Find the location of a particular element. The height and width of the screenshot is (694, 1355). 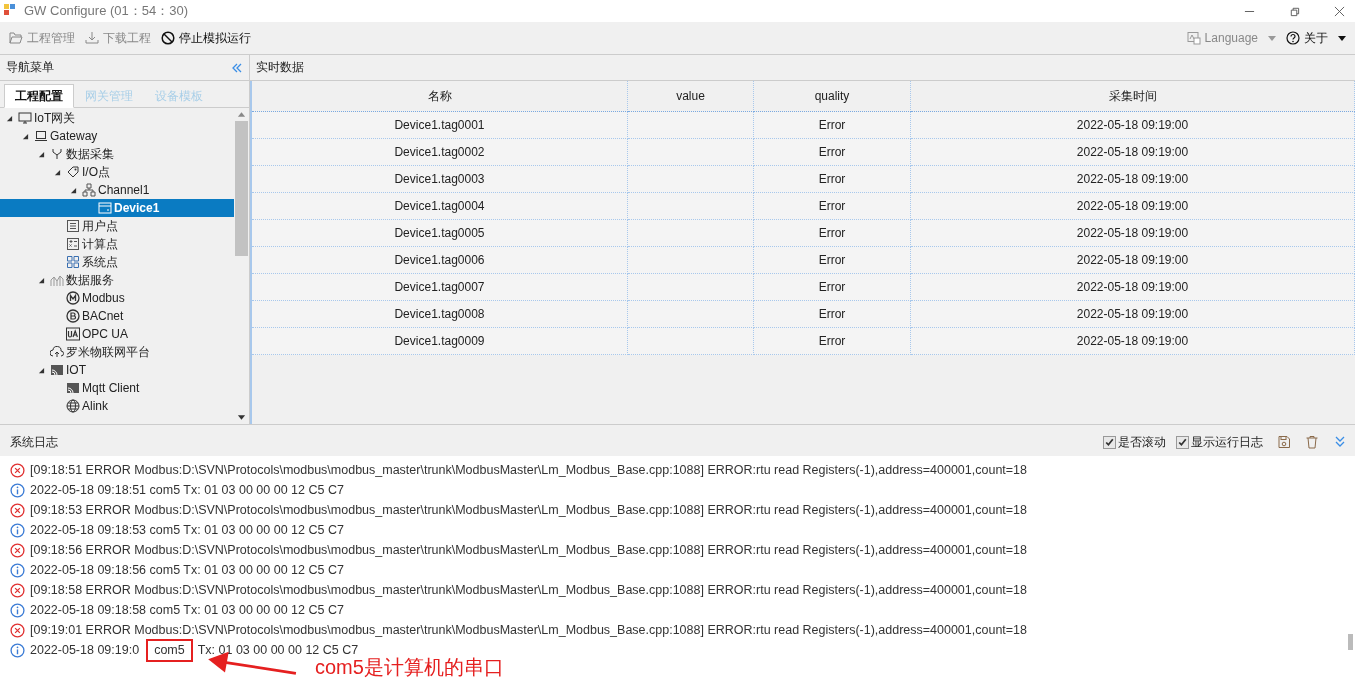

window-title: GW Configure (01：54：30) is located at coordinates (106, 11).